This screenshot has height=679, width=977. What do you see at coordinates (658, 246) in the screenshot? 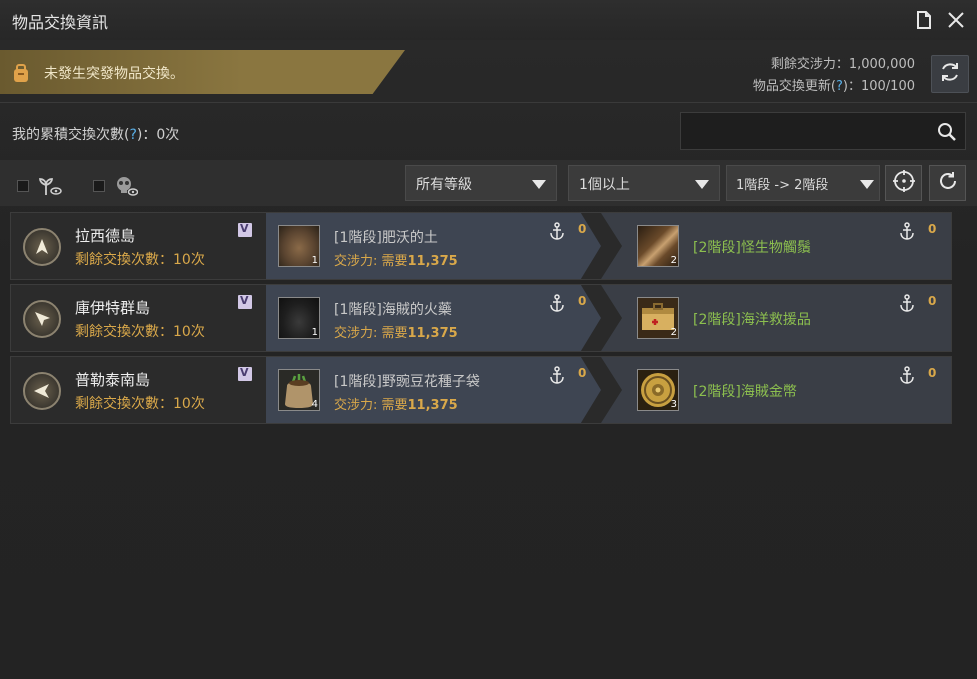
I see `monster-tentacle-item-icon: 2` at bounding box center [658, 246].